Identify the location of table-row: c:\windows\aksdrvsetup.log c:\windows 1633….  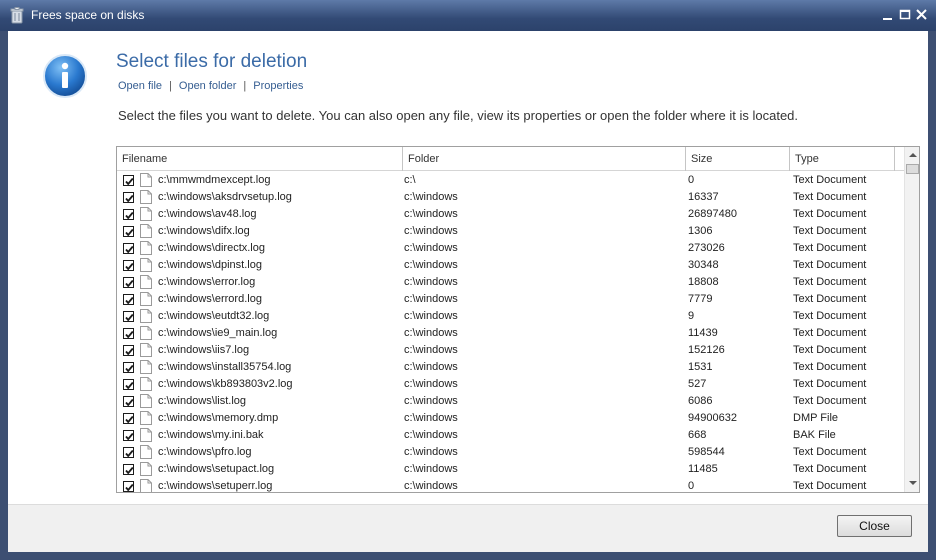
(510, 197).